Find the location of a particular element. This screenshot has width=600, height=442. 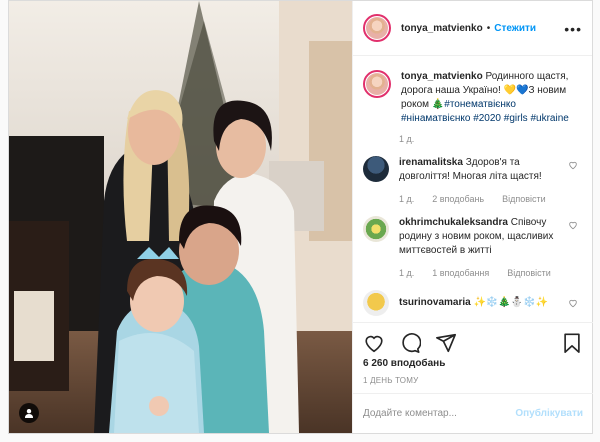

comment-likes: 1 вподобання is located at coordinates (460, 273).